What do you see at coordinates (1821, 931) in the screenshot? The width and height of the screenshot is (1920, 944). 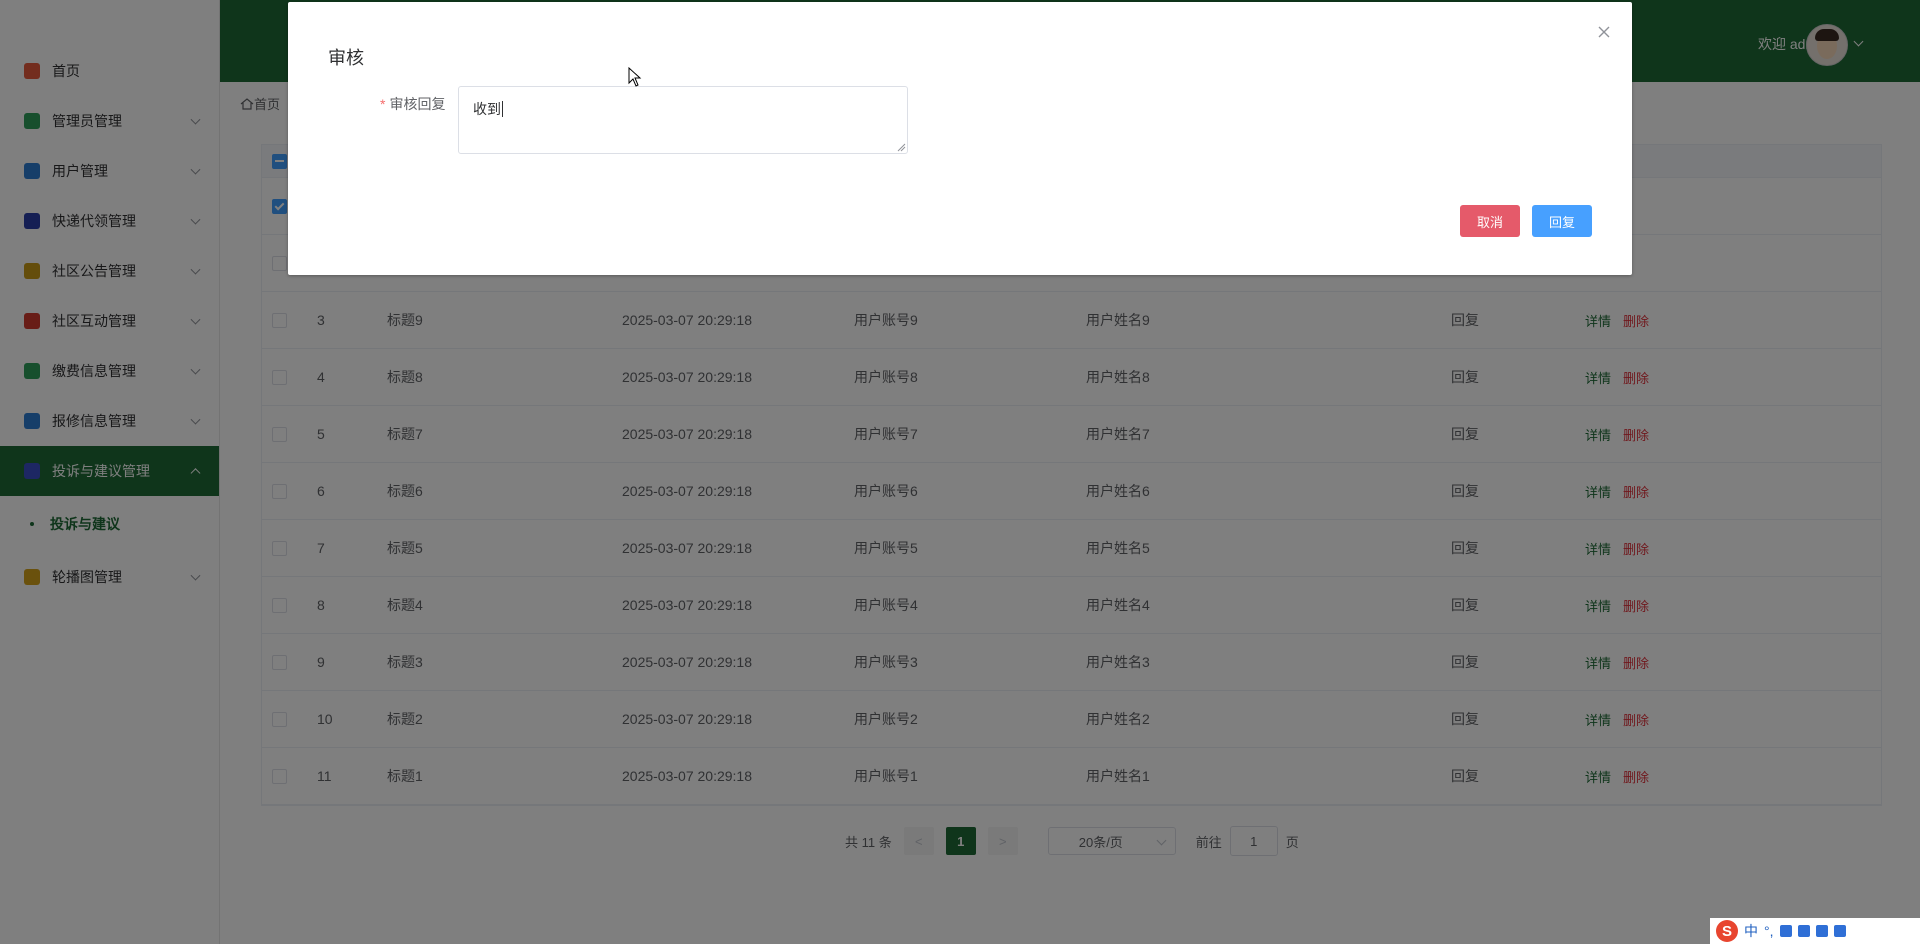 I see `skin-icon` at bounding box center [1821, 931].